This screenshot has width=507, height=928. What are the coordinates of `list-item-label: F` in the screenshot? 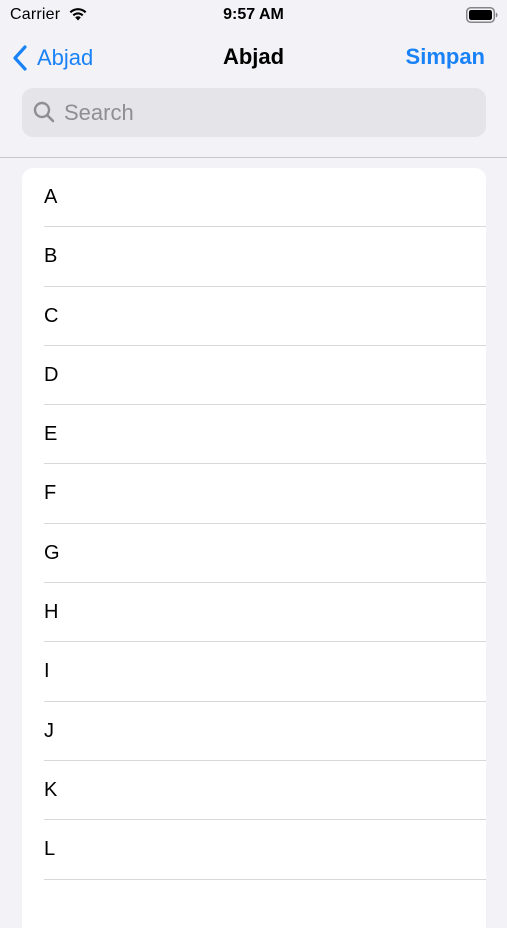 It's located at (50, 493).